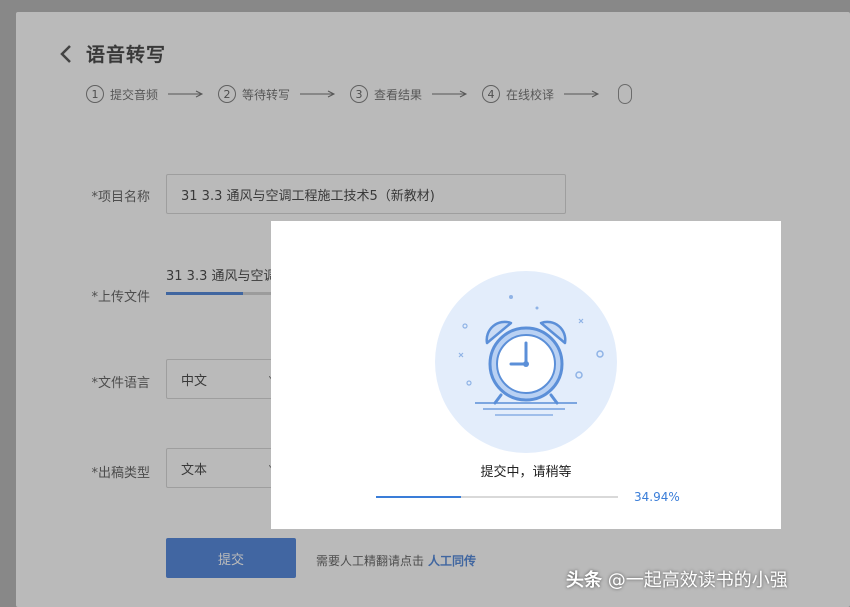 The height and width of the screenshot is (607, 850). Describe the element at coordinates (497, 497) in the screenshot. I see `submit-progress-bar` at that location.